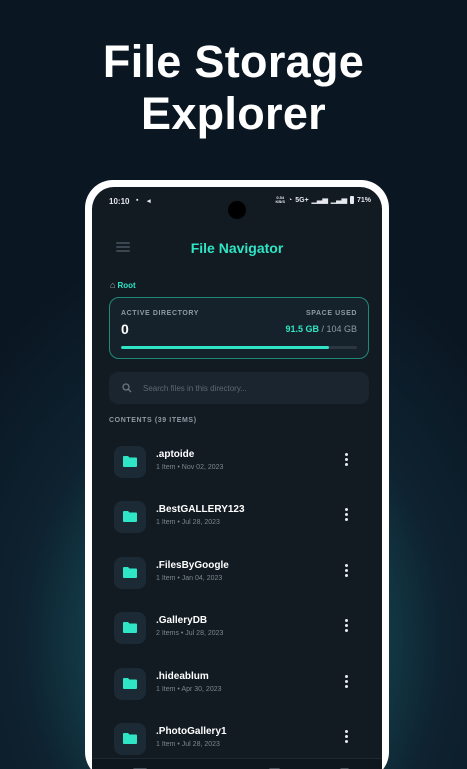 The image size is (467, 769). I want to click on list-item: .BestGALLERY123 1 Item • Jul 28, 2023, so click(237, 517).